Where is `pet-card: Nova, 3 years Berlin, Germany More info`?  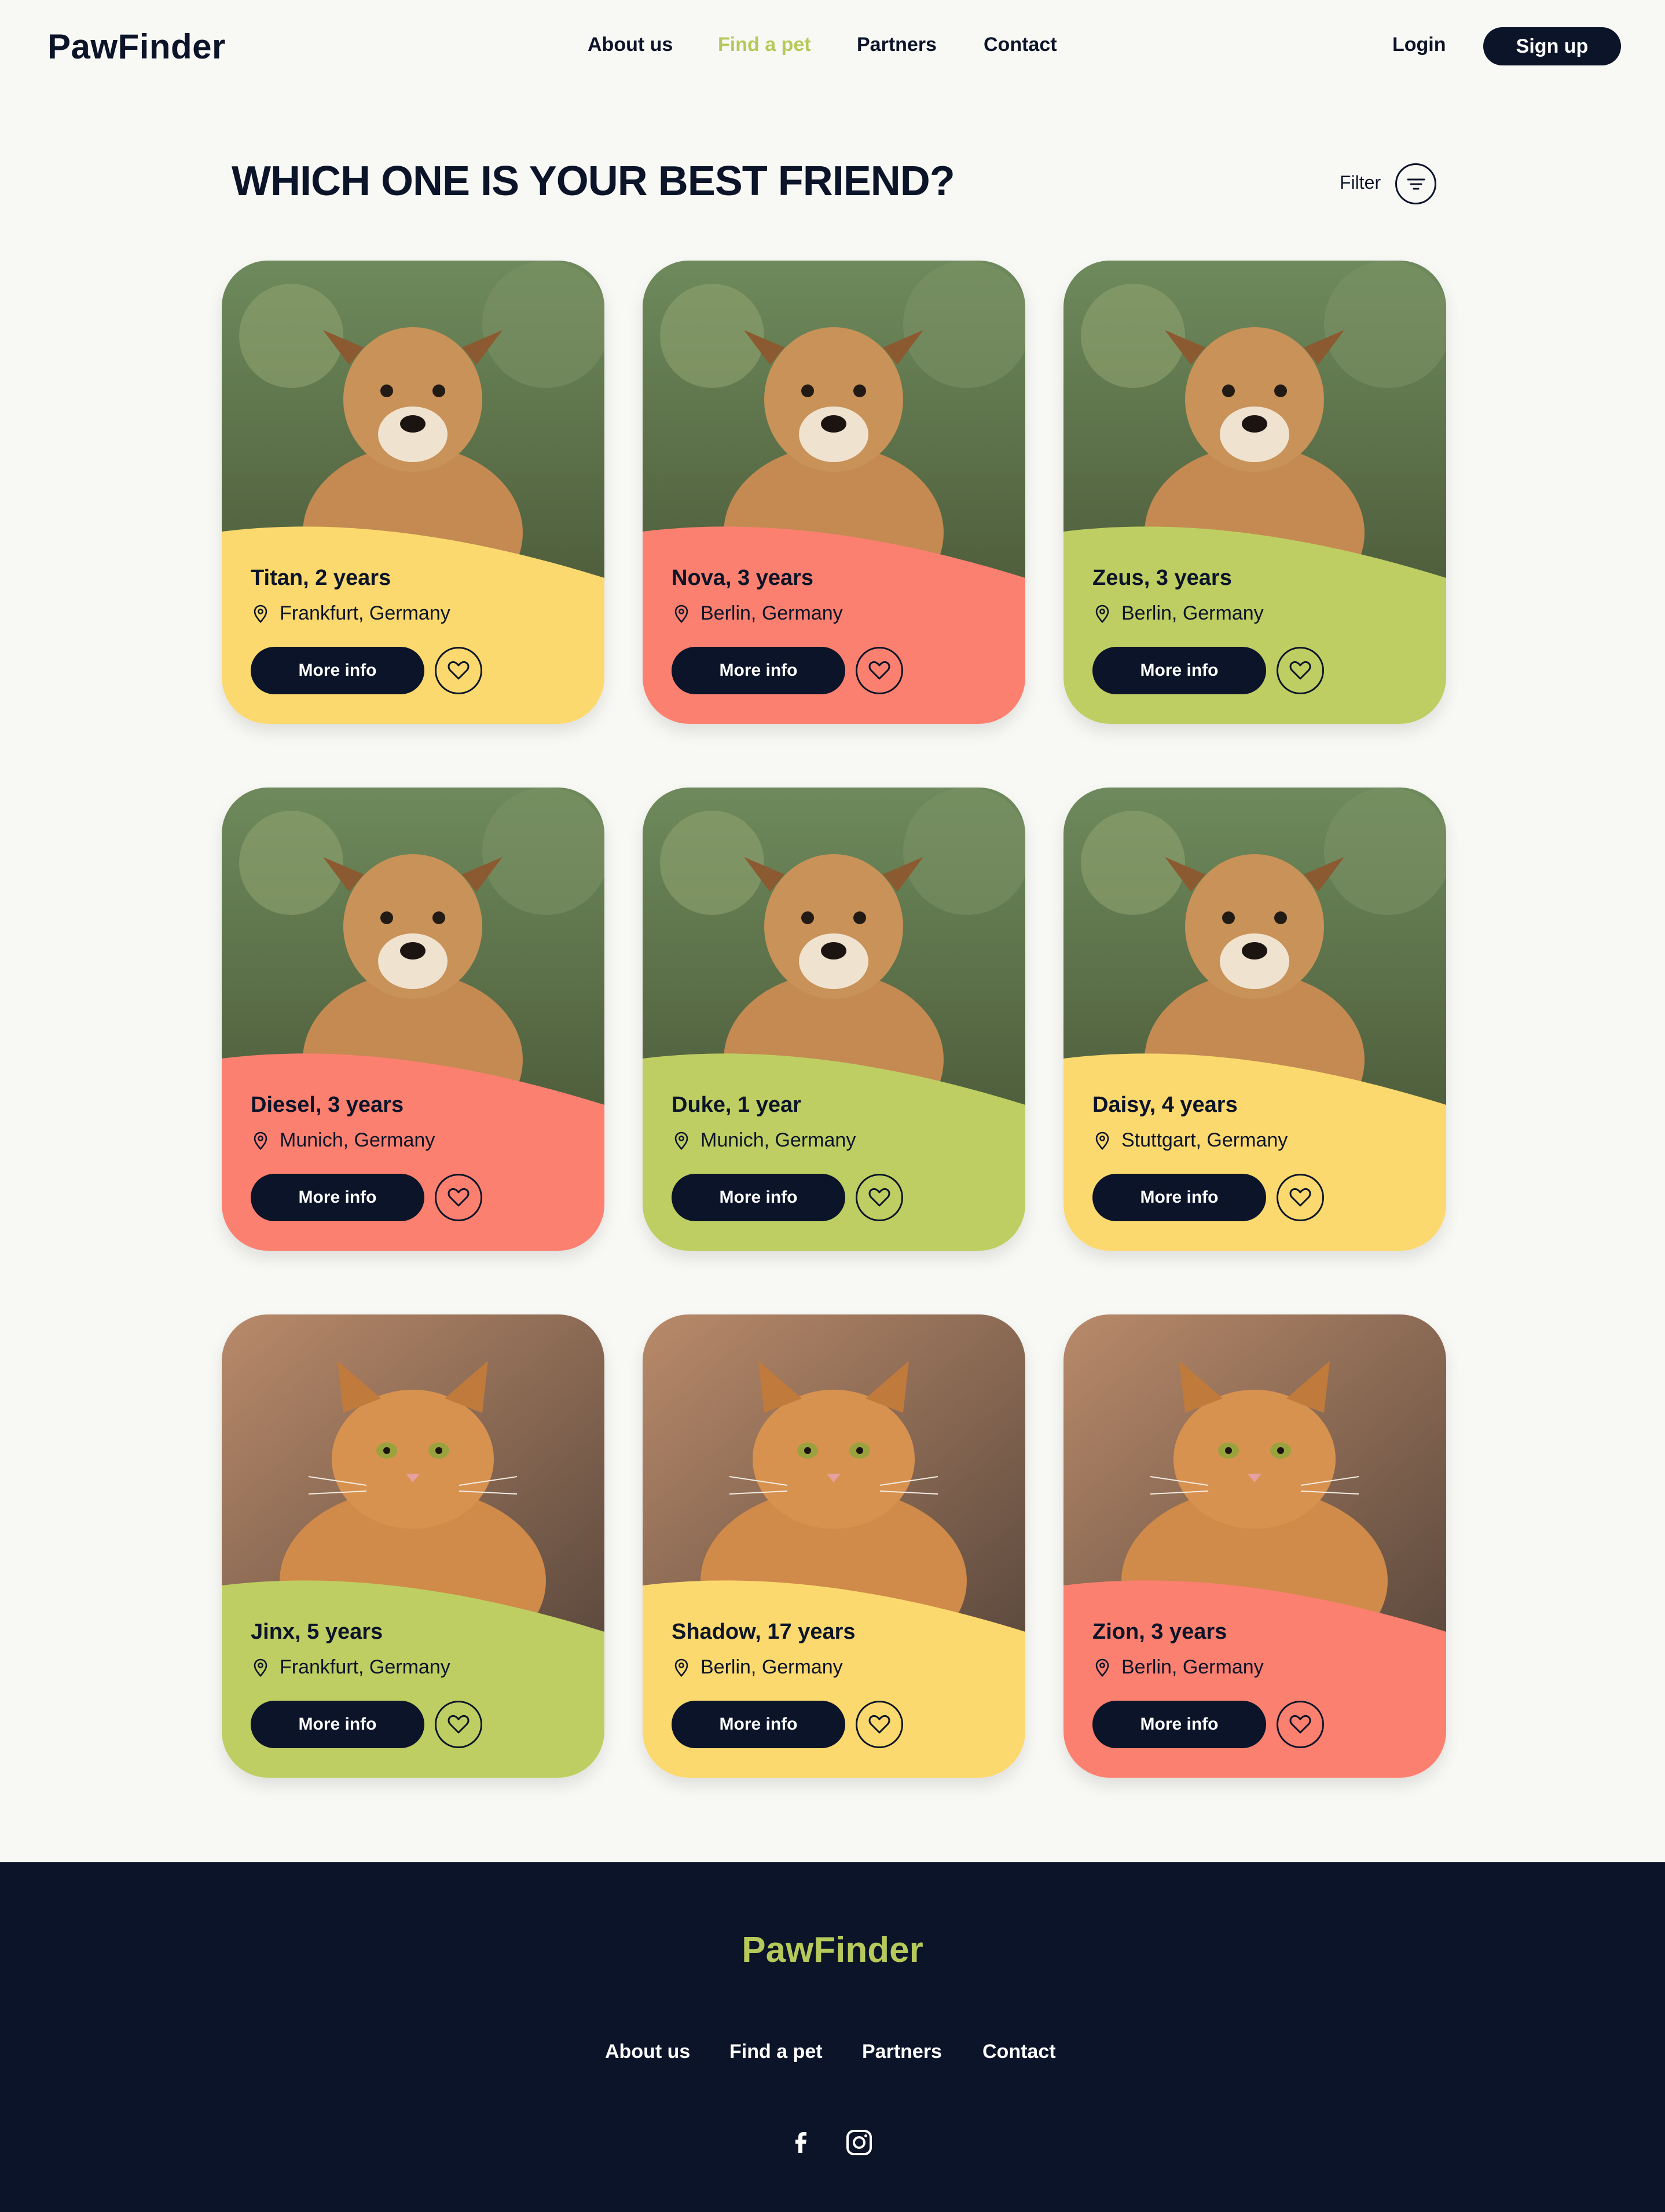
pet-card: Nova, 3 years Berlin, Germany More info is located at coordinates (834, 492).